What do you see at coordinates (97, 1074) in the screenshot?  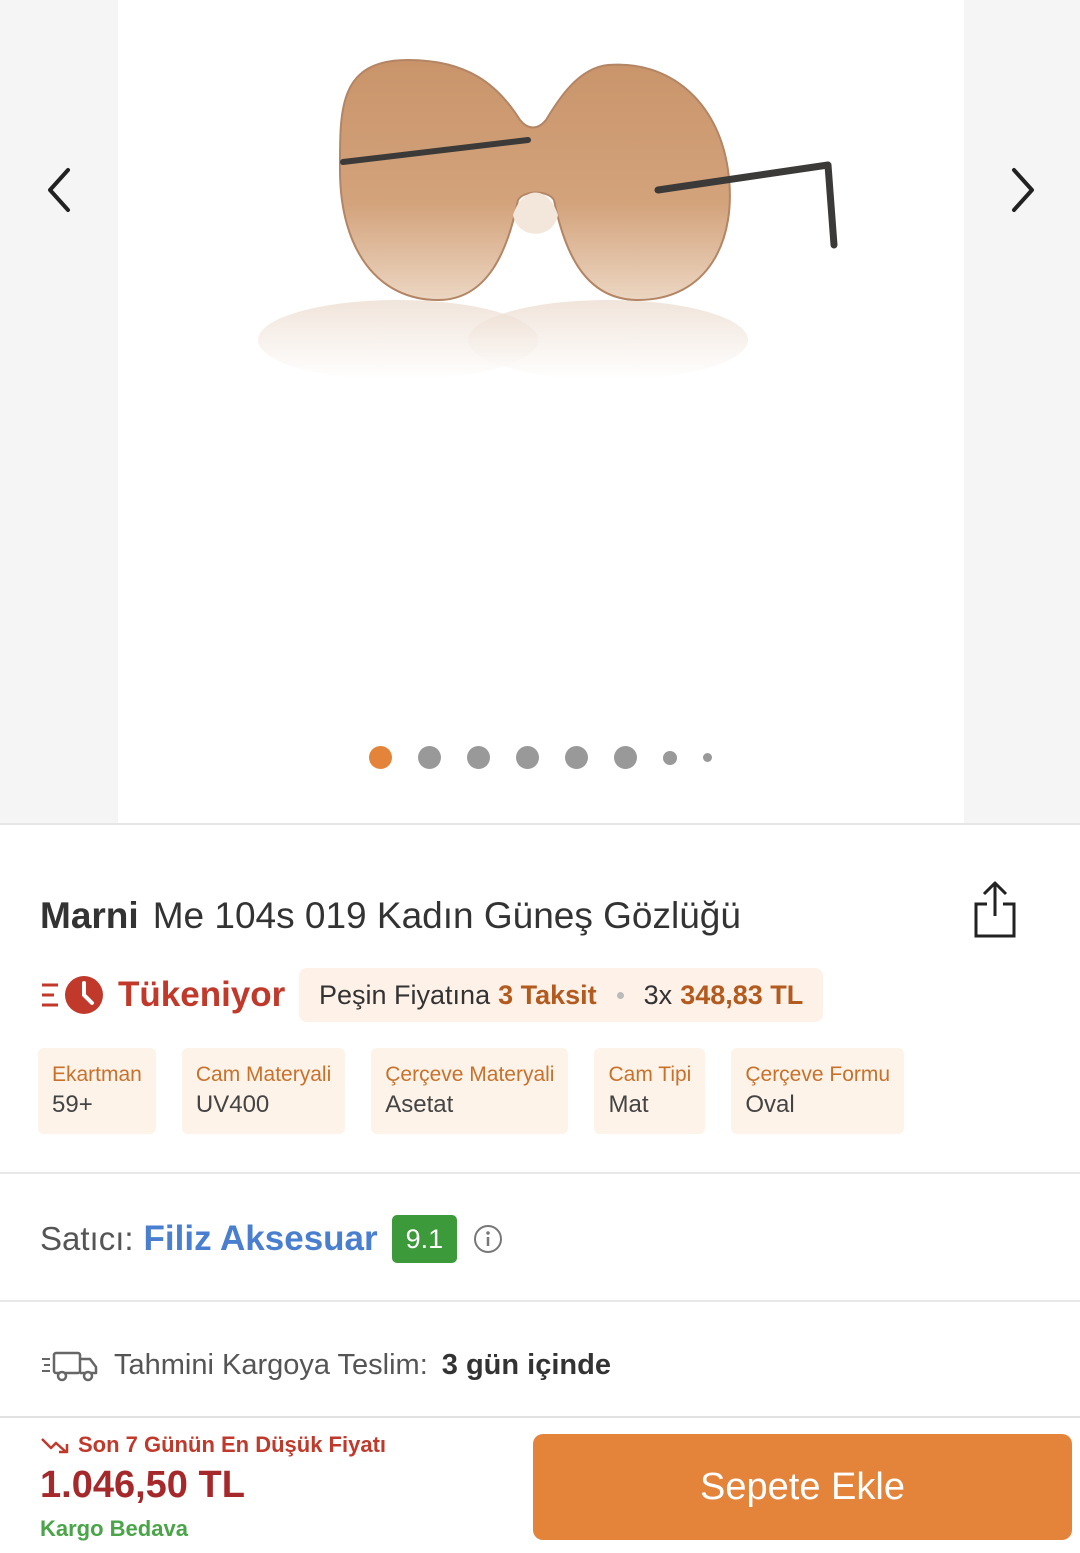 I see `attribute-label: Ekartman` at bounding box center [97, 1074].